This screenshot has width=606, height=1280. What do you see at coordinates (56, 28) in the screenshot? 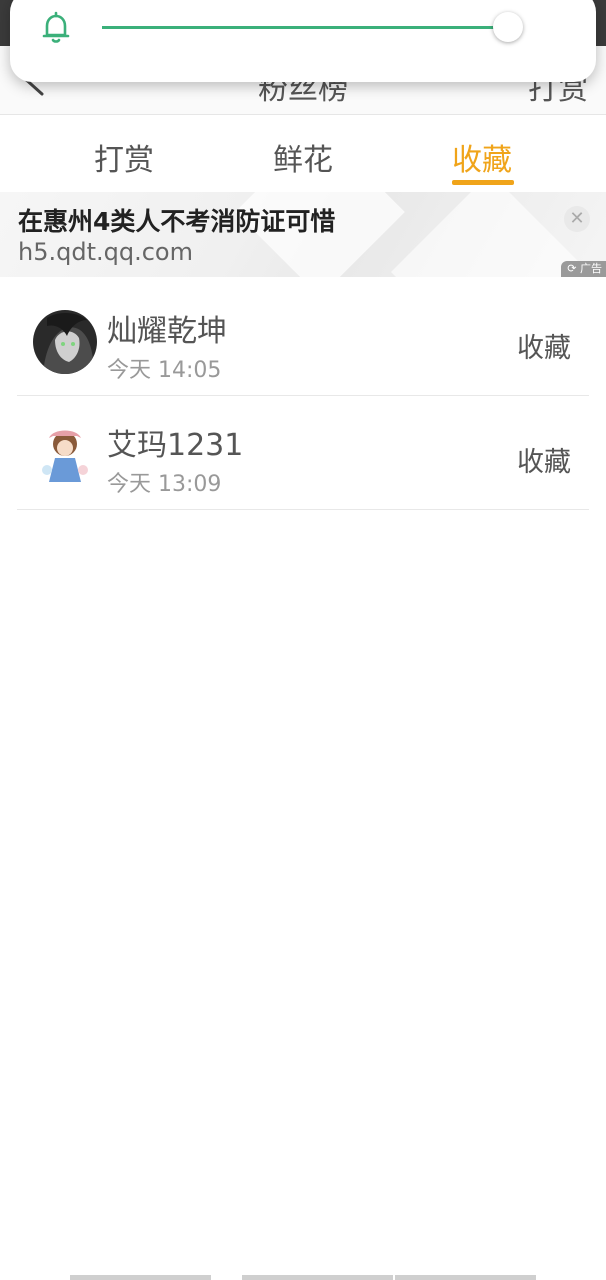
I see `bell-icon` at bounding box center [56, 28].